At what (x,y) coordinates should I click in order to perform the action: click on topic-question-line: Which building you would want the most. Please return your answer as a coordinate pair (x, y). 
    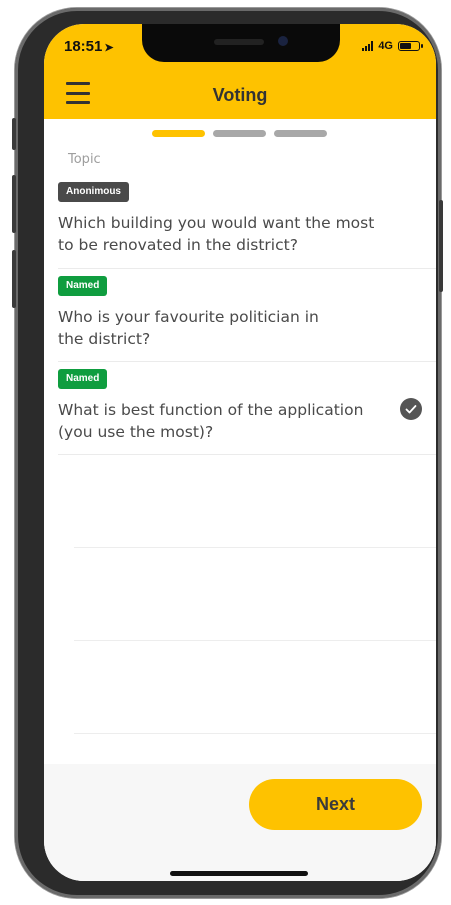
    Looking at the image, I should click on (216, 223).